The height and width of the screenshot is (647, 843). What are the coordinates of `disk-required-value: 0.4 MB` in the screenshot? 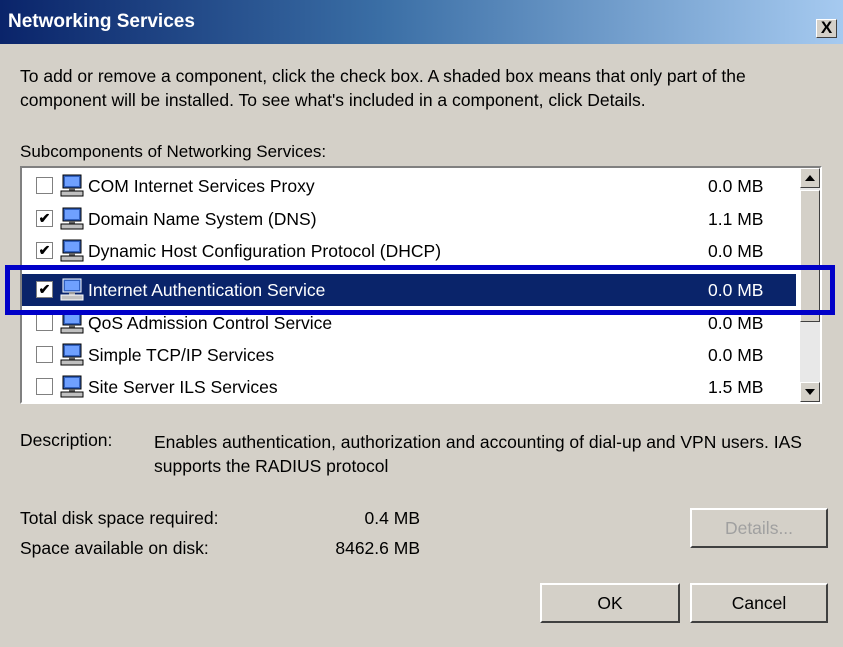 It's located at (392, 518).